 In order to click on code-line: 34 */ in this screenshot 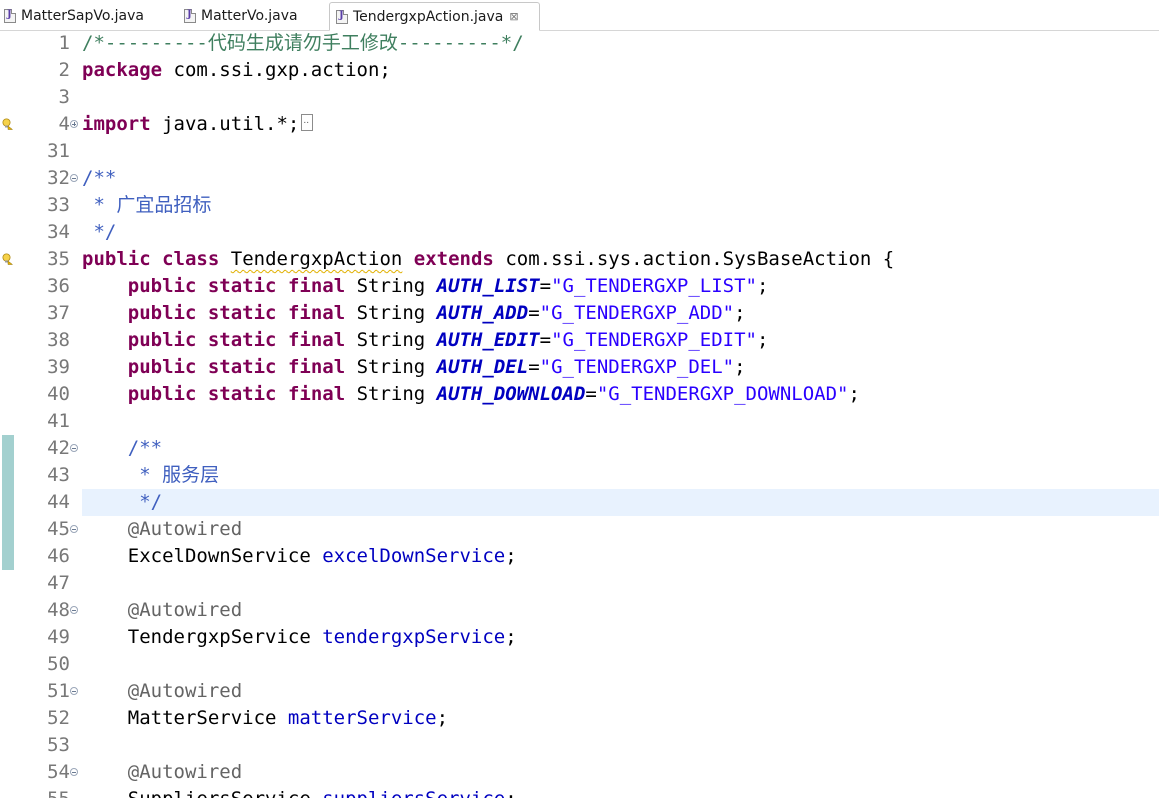, I will do `click(579, 232)`.